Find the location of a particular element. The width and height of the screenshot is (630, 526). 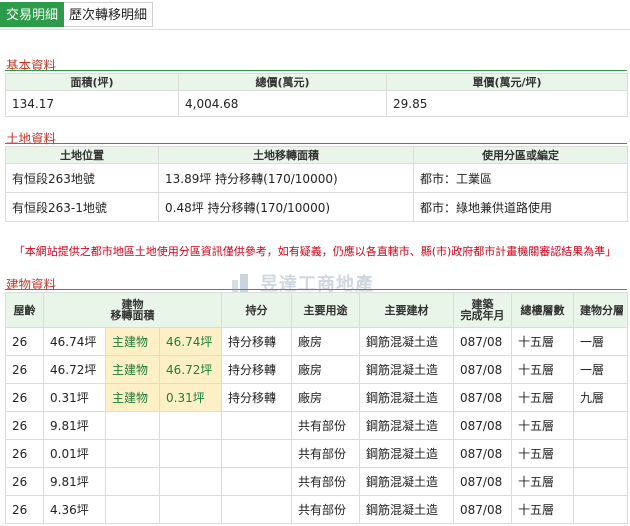

tab-divider is located at coordinates (315, 29).